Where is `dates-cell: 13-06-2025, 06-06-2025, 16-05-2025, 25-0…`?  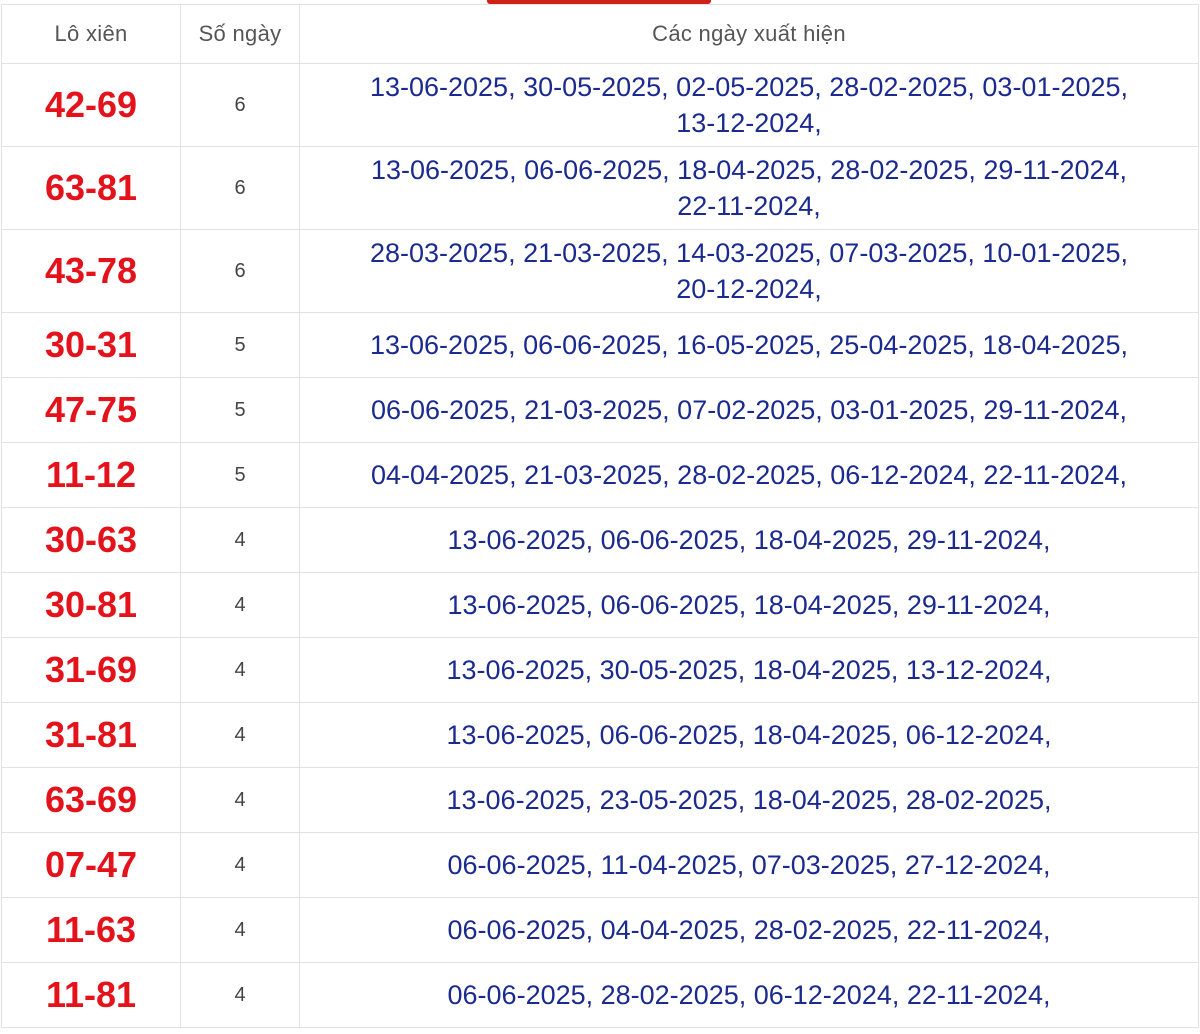 dates-cell: 13-06-2025, 06-06-2025, 16-05-2025, 25-0… is located at coordinates (749, 345).